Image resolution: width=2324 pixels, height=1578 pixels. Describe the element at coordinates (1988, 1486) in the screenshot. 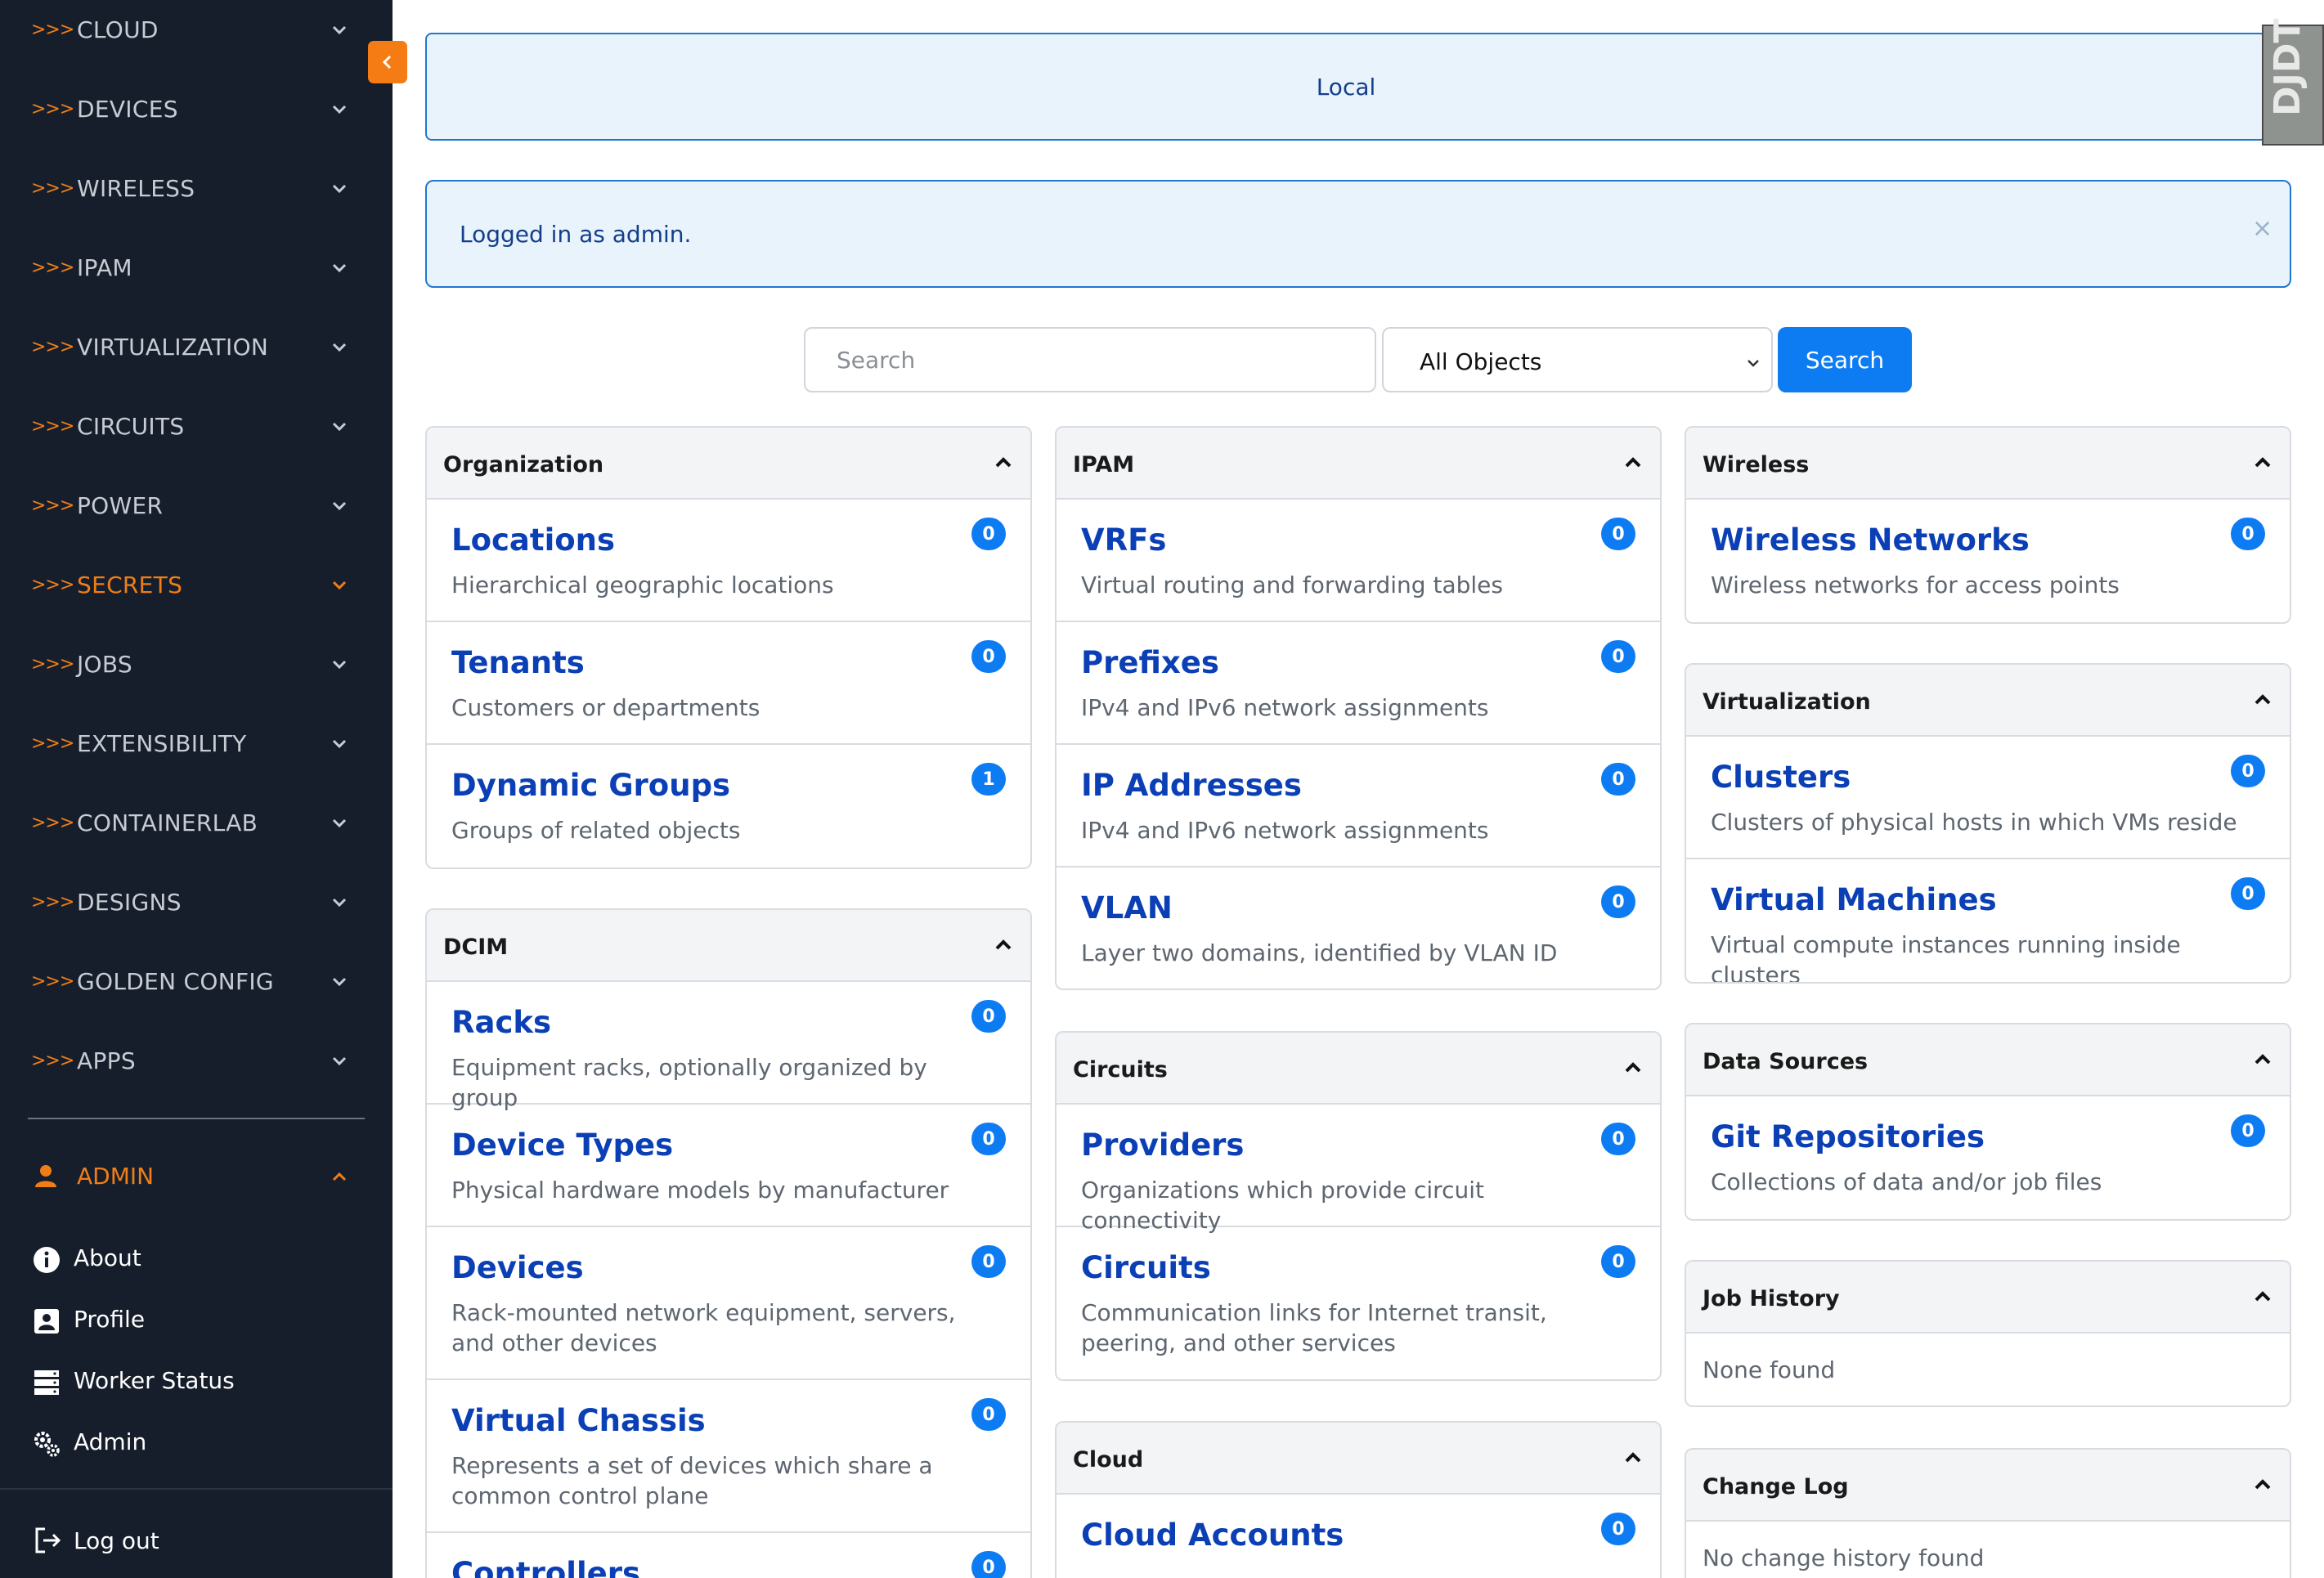

I see `panel-header: Change Log` at that location.